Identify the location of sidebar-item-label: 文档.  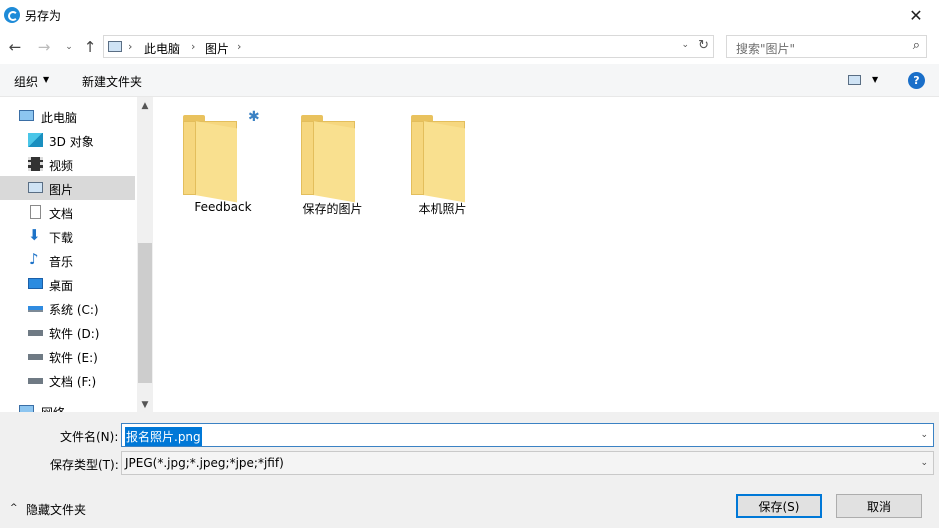
(61, 214).